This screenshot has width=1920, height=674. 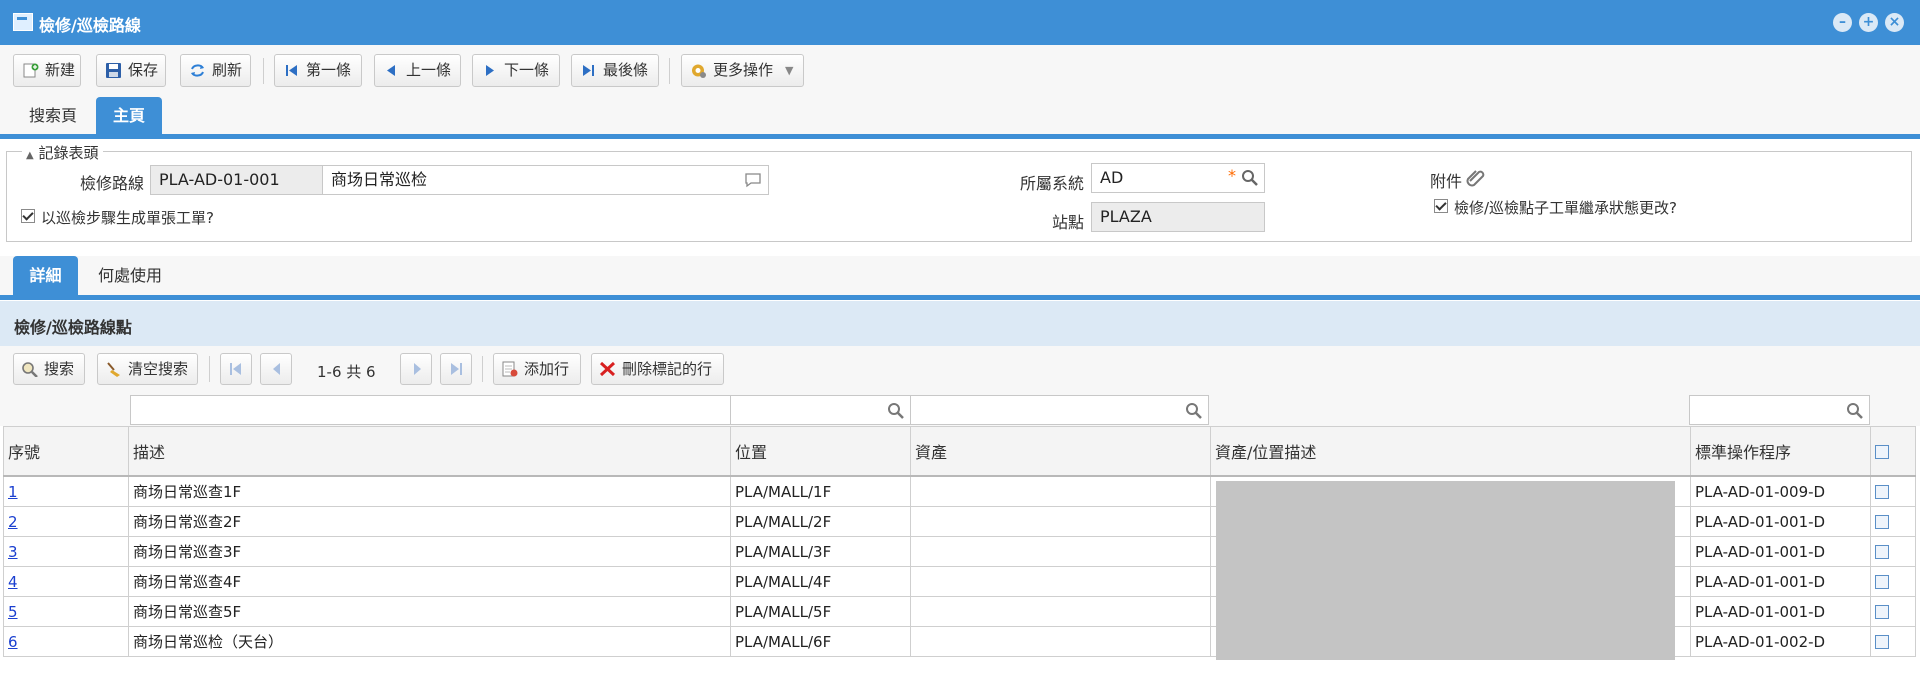 What do you see at coordinates (1894, 22) in the screenshot?
I see `close-icon: ×` at bounding box center [1894, 22].